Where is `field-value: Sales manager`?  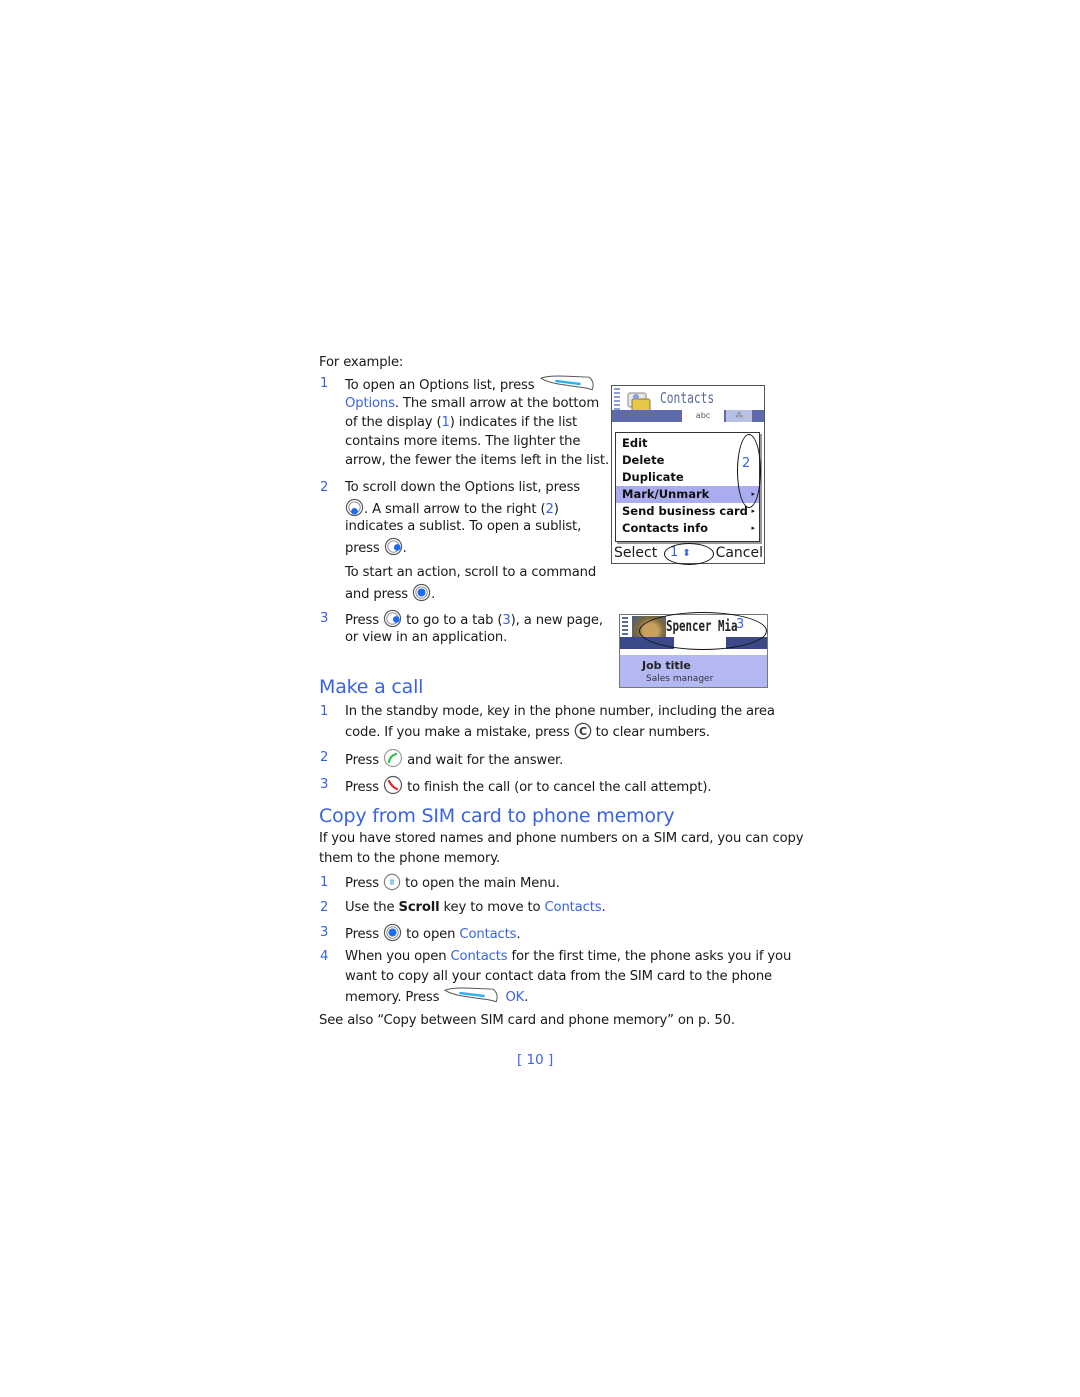
field-value: Sales manager is located at coordinates (680, 679).